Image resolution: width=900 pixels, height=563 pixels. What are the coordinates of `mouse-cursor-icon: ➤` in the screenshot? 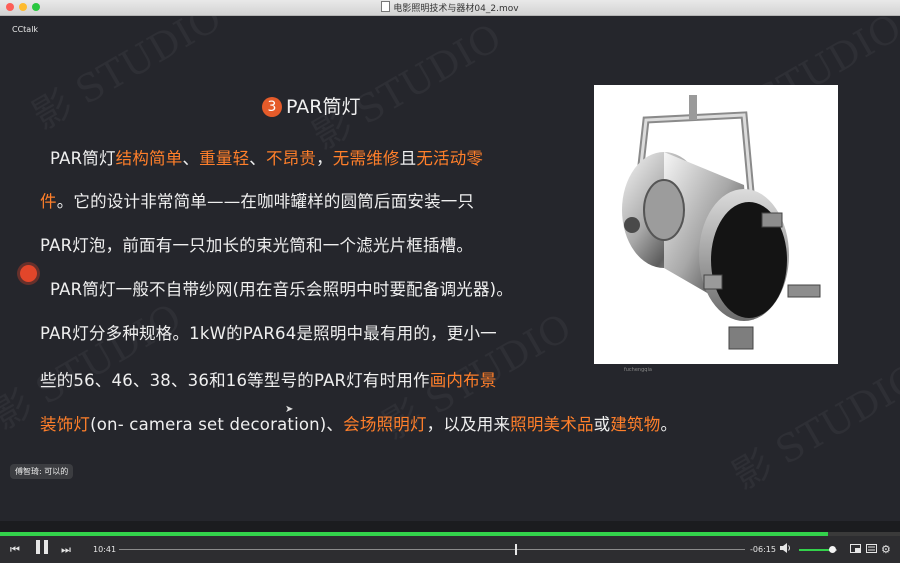 It's located at (289, 409).